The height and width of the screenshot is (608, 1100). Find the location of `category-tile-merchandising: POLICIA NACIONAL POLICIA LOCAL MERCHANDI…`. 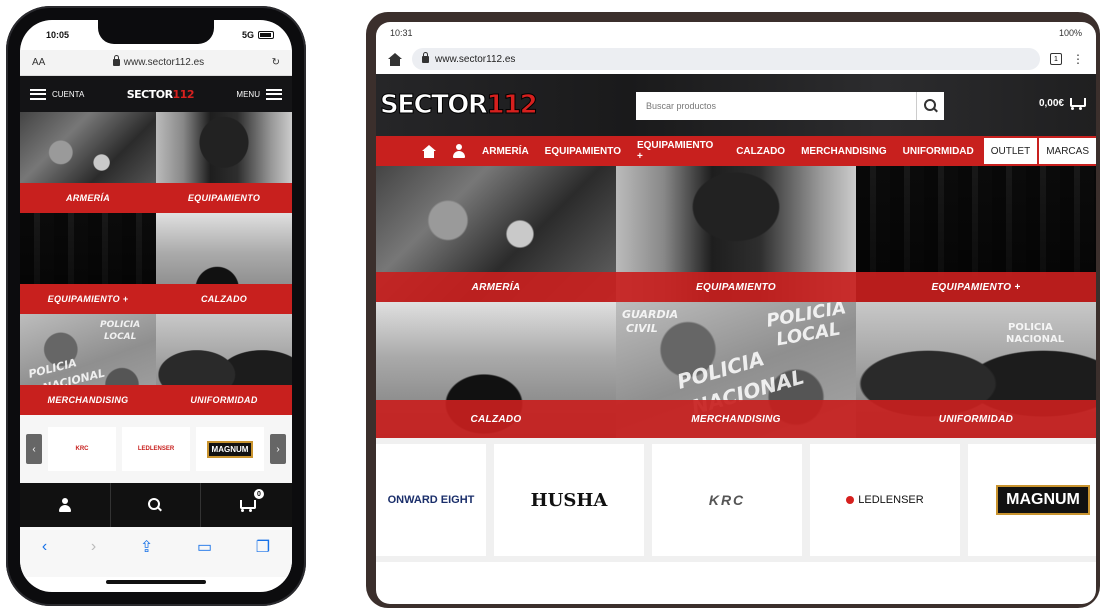

category-tile-merchandising: POLICIA NACIONAL POLICIA LOCAL MERCHANDI… is located at coordinates (88, 364).